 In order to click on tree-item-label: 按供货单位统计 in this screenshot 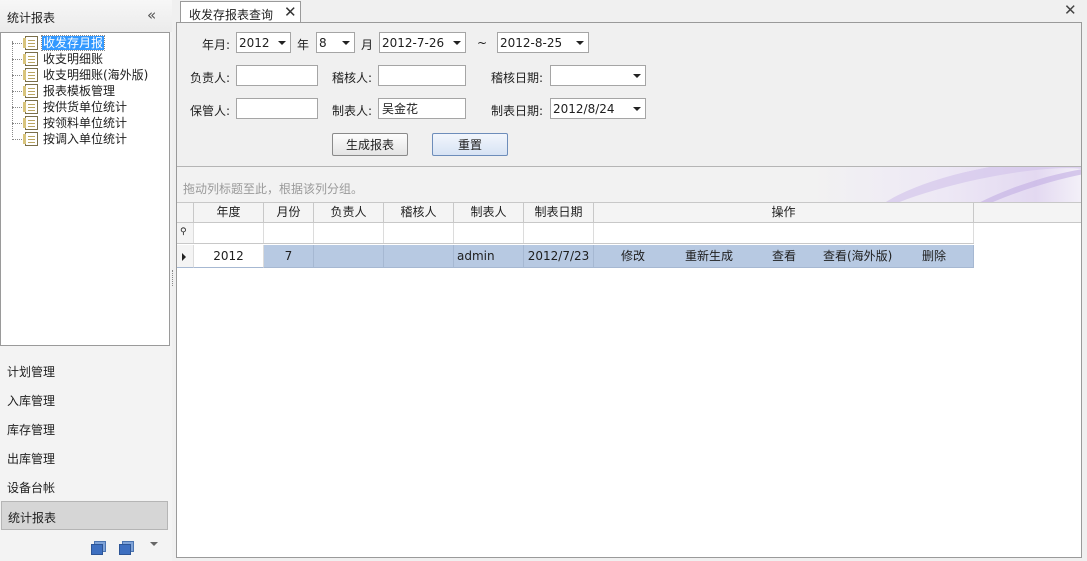, I will do `click(85, 107)`.